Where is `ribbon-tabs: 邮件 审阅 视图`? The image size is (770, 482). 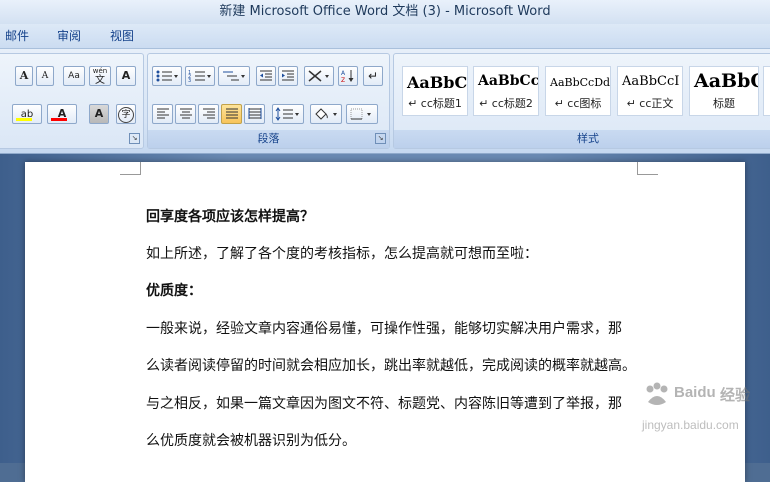 ribbon-tabs: 邮件 审阅 视图 is located at coordinates (385, 36).